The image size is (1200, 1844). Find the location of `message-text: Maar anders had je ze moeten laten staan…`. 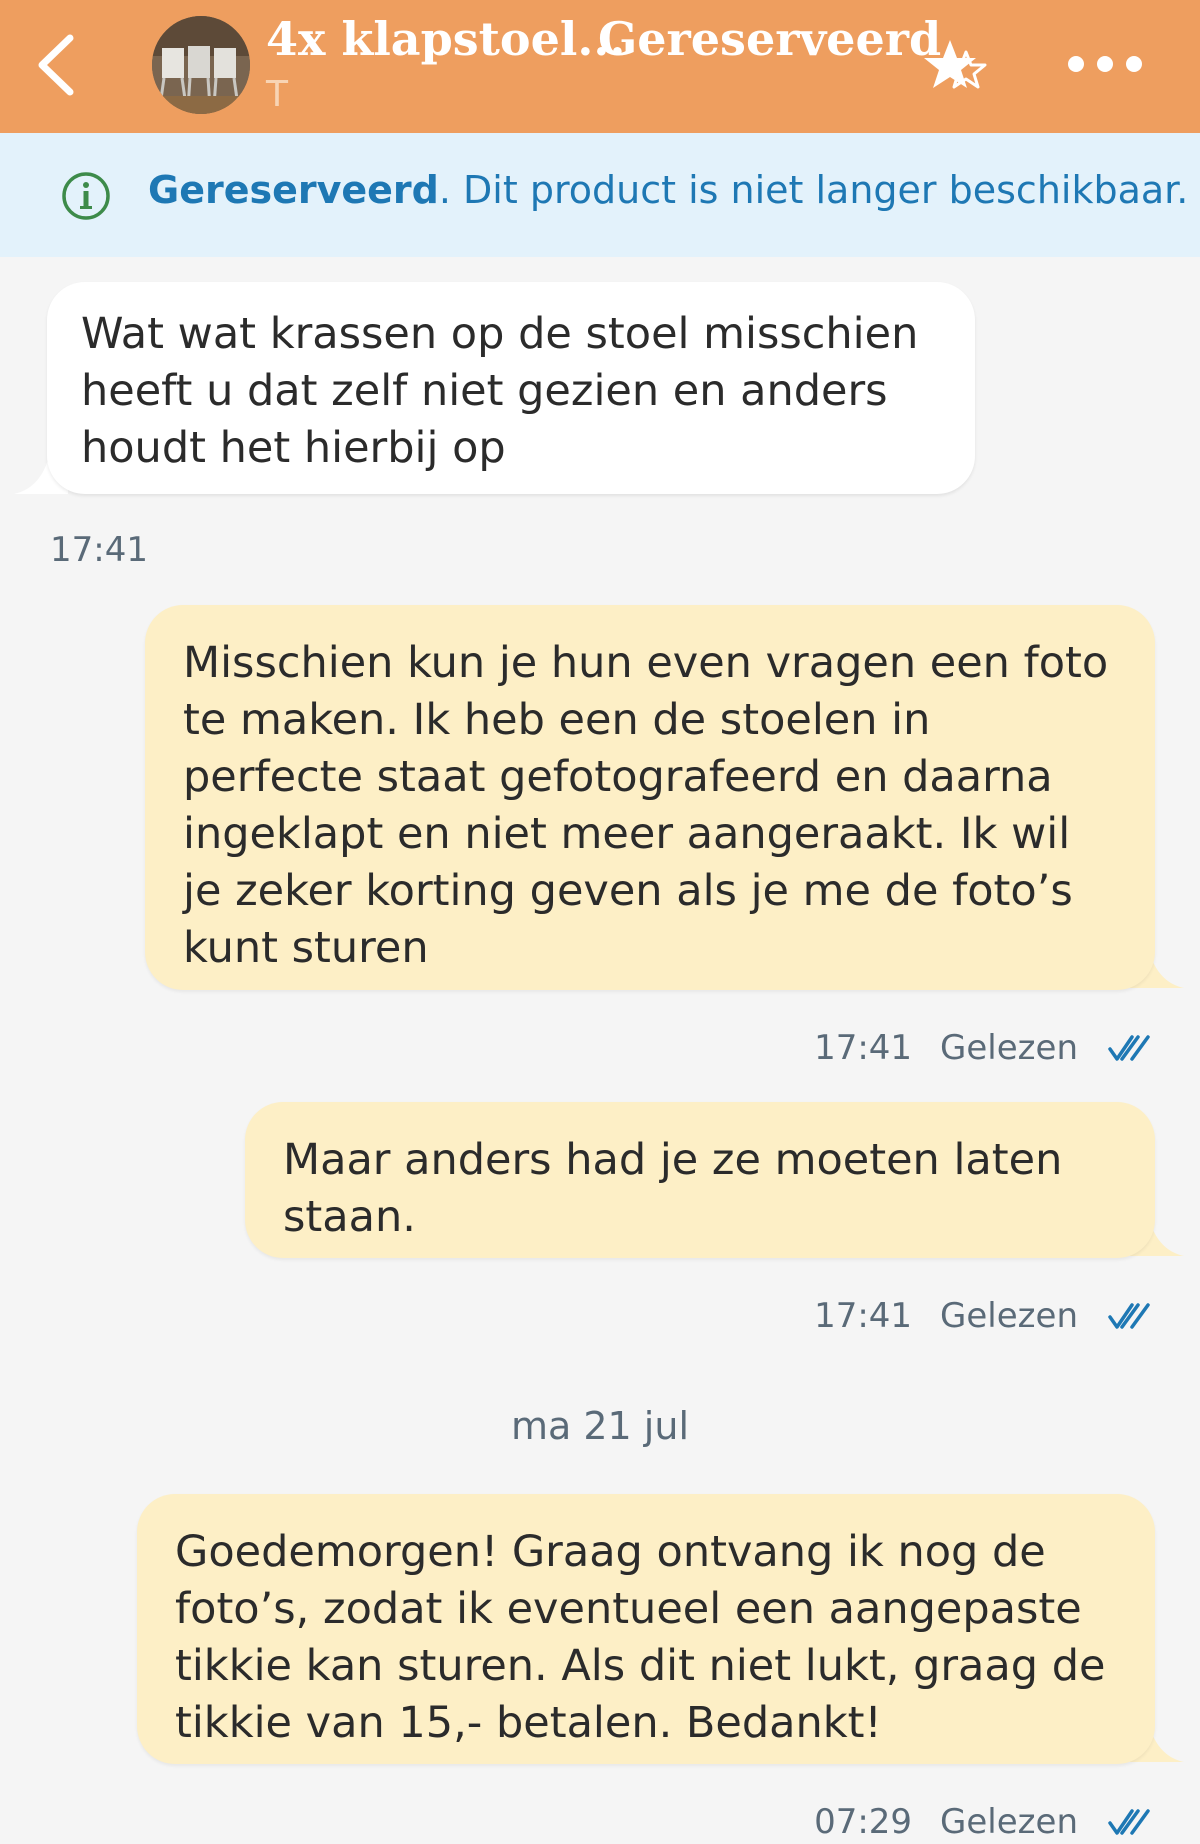

message-text: Maar anders had je ze moeten laten staan… is located at coordinates (673, 1188).